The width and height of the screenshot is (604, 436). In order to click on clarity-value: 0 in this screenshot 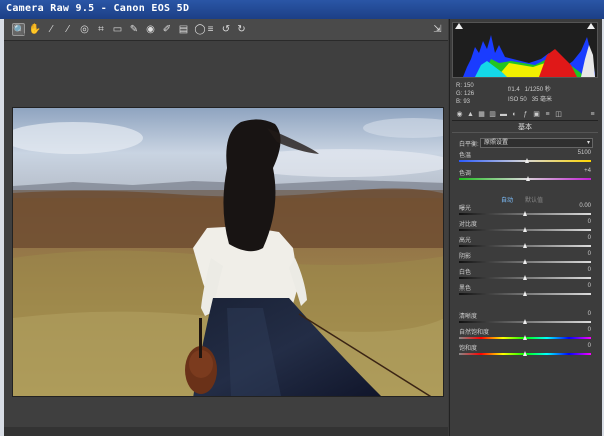, I will do `click(589, 314)`.